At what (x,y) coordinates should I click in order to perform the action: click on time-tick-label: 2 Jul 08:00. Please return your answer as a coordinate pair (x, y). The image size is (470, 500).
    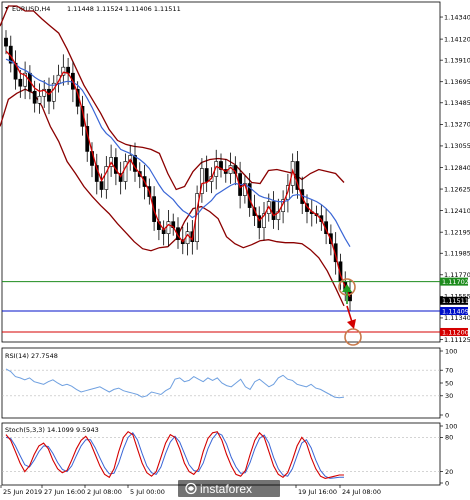
    Looking at the image, I should click on (104, 492).